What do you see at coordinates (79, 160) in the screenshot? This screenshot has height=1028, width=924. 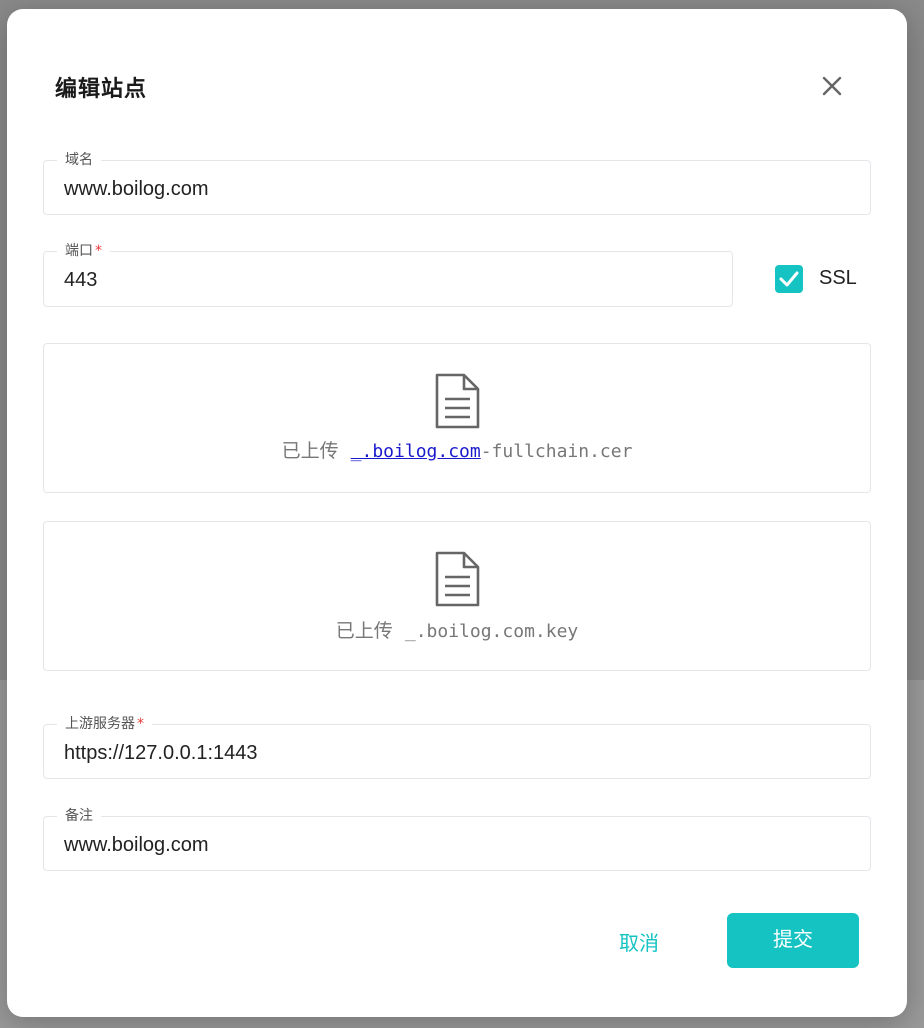 I see `domain-label: 域名` at bounding box center [79, 160].